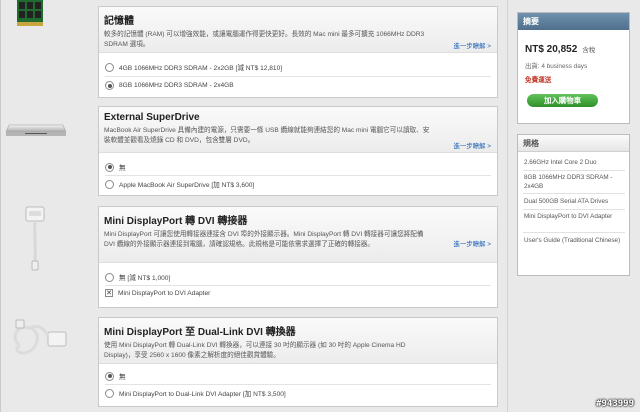  Describe the element at coordinates (119, 21) in the screenshot. I see `section-title: 記憶體` at that location.